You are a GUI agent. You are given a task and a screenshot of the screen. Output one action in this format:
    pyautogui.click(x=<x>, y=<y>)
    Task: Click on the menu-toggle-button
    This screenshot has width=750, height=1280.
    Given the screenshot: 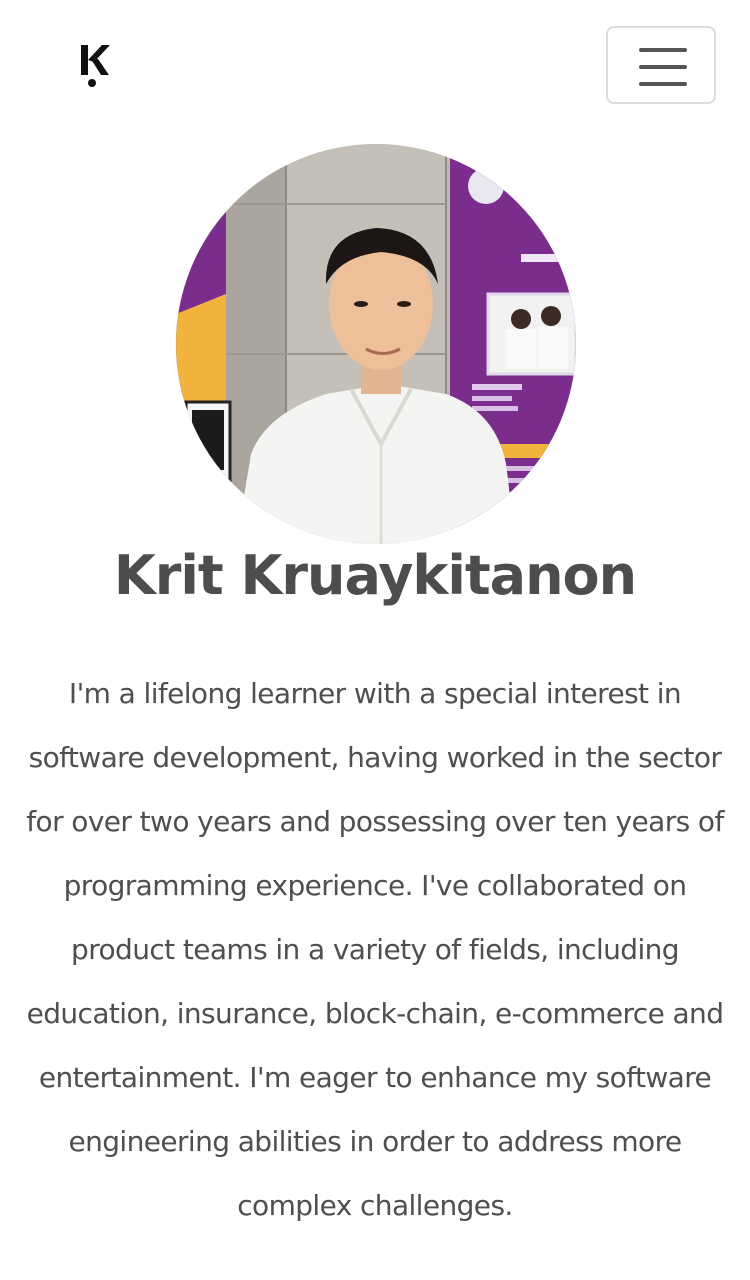 What is the action you would take?
    pyautogui.click(x=661, y=65)
    